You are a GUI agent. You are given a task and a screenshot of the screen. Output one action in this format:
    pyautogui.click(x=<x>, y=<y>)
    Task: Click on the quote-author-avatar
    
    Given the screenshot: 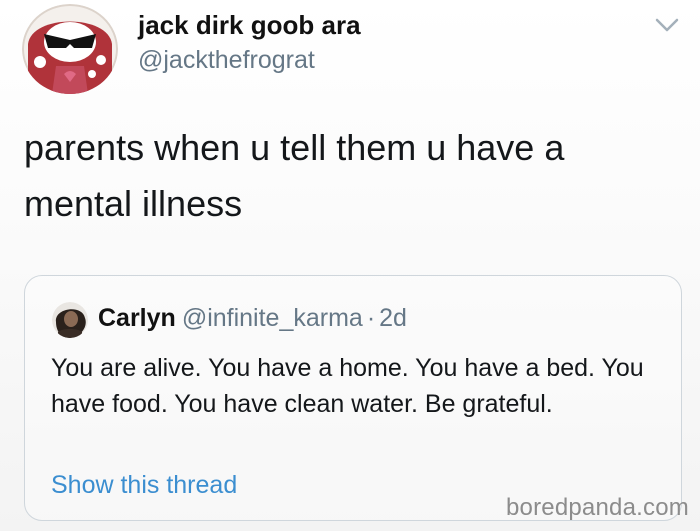 What is the action you would take?
    pyautogui.click(x=70, y=320)
    